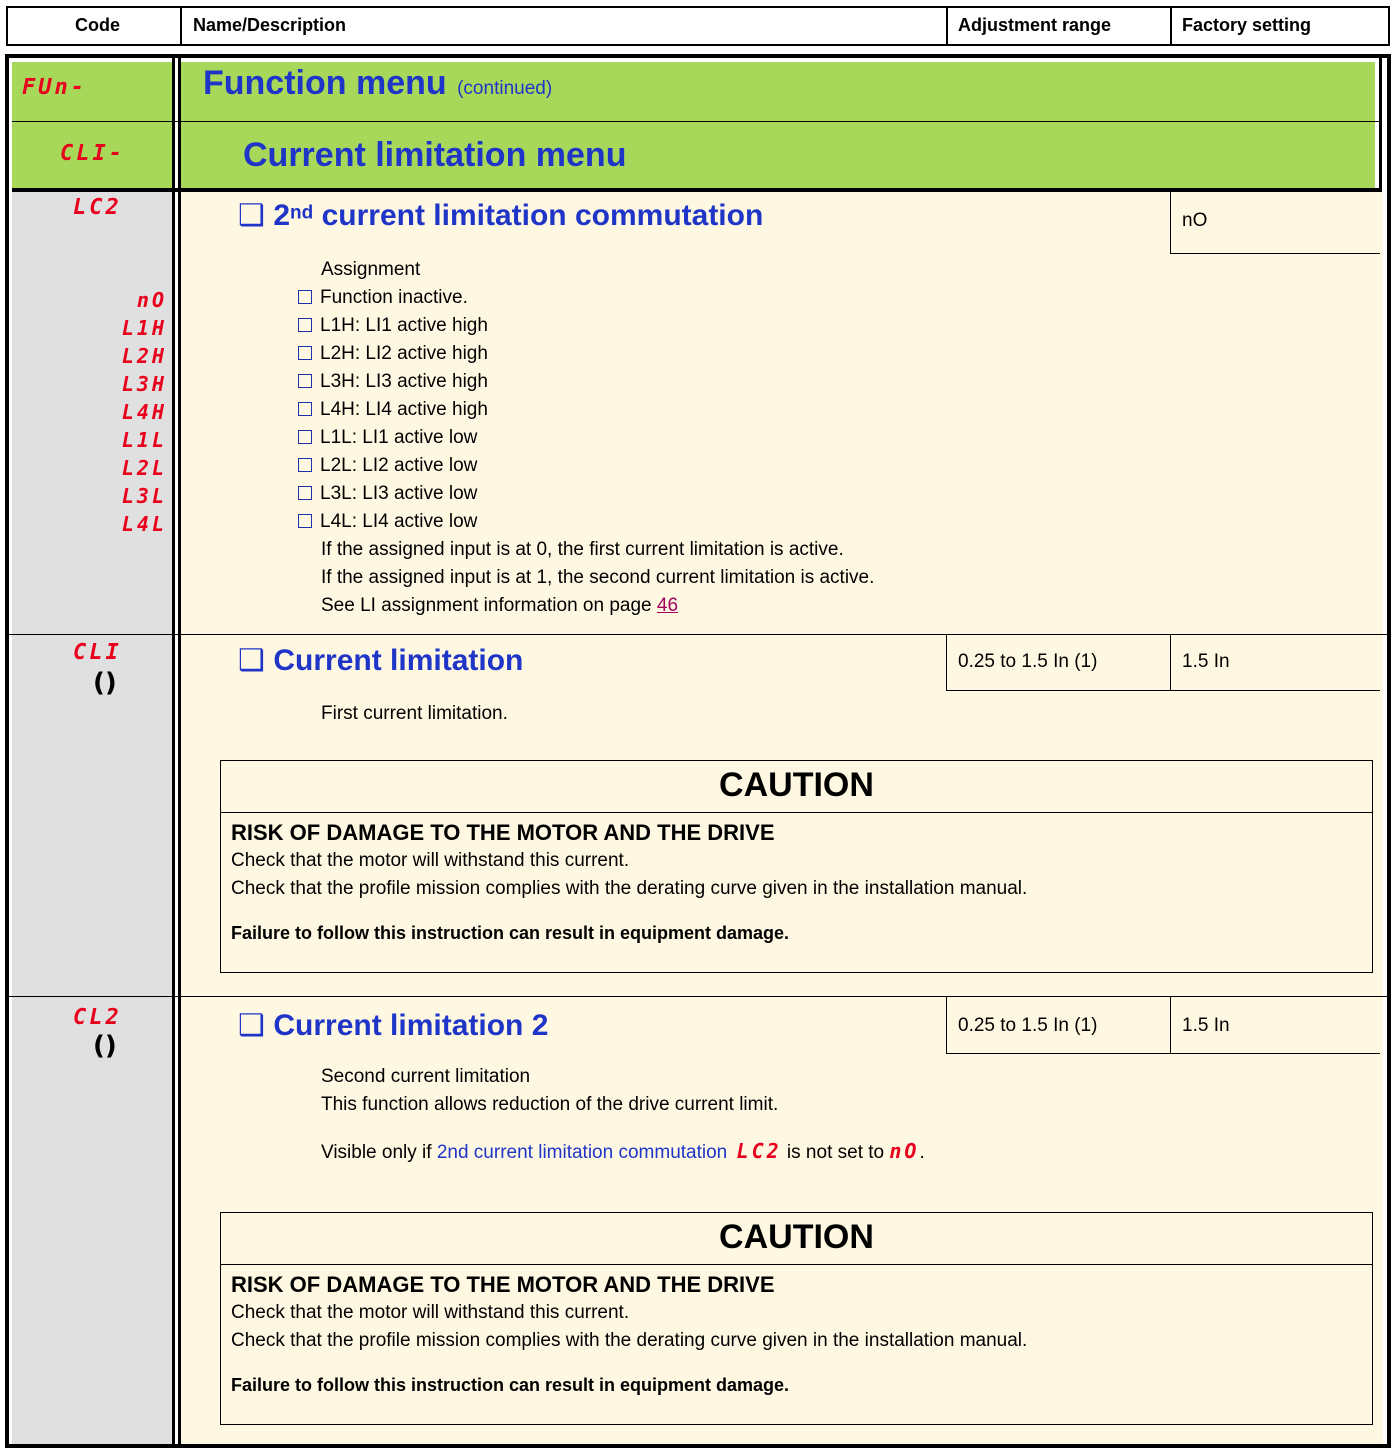 This screenshot has height=1452, width=1396. What do you see at coordinates (404, 325) in the screenshot?
I see `option-text: L1H: LI1 active high` at bounding box center [404, 325].